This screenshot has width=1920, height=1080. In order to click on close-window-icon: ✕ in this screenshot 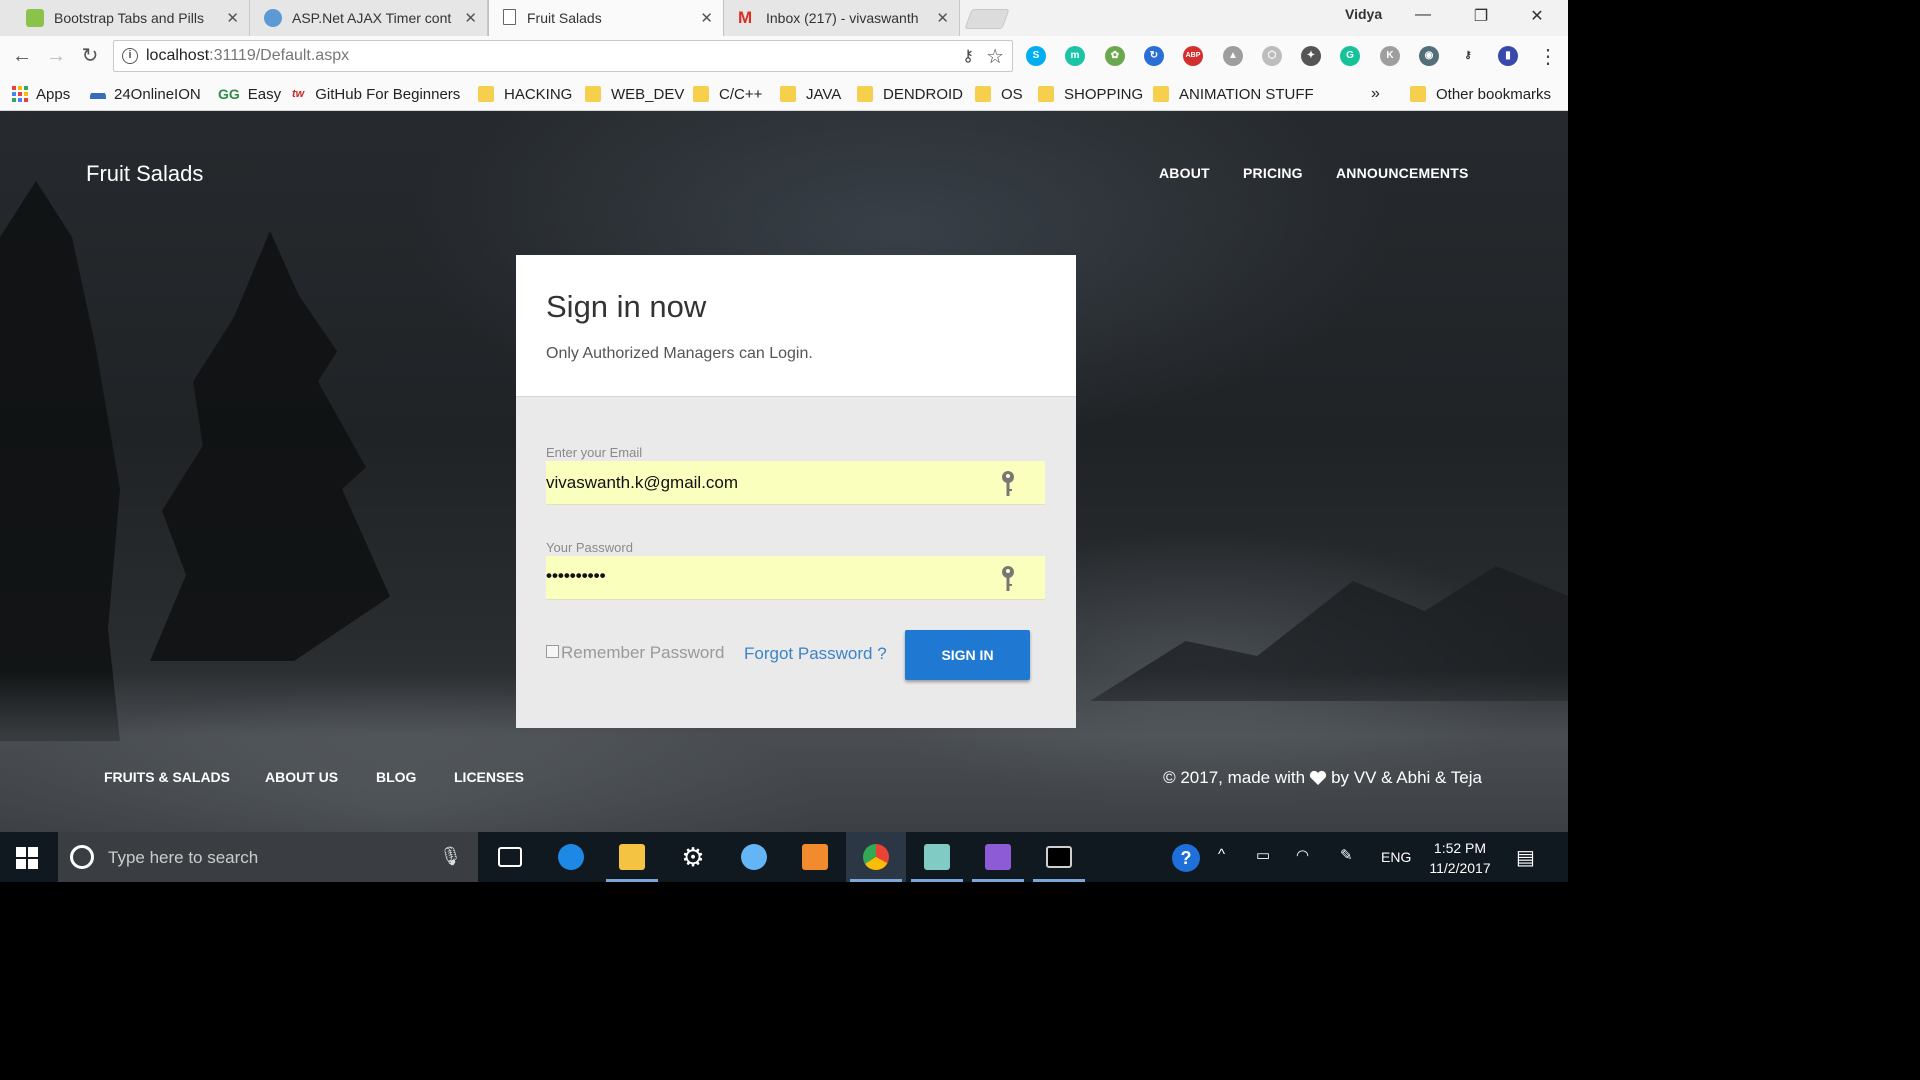, I will do `click(1537, 16)`.